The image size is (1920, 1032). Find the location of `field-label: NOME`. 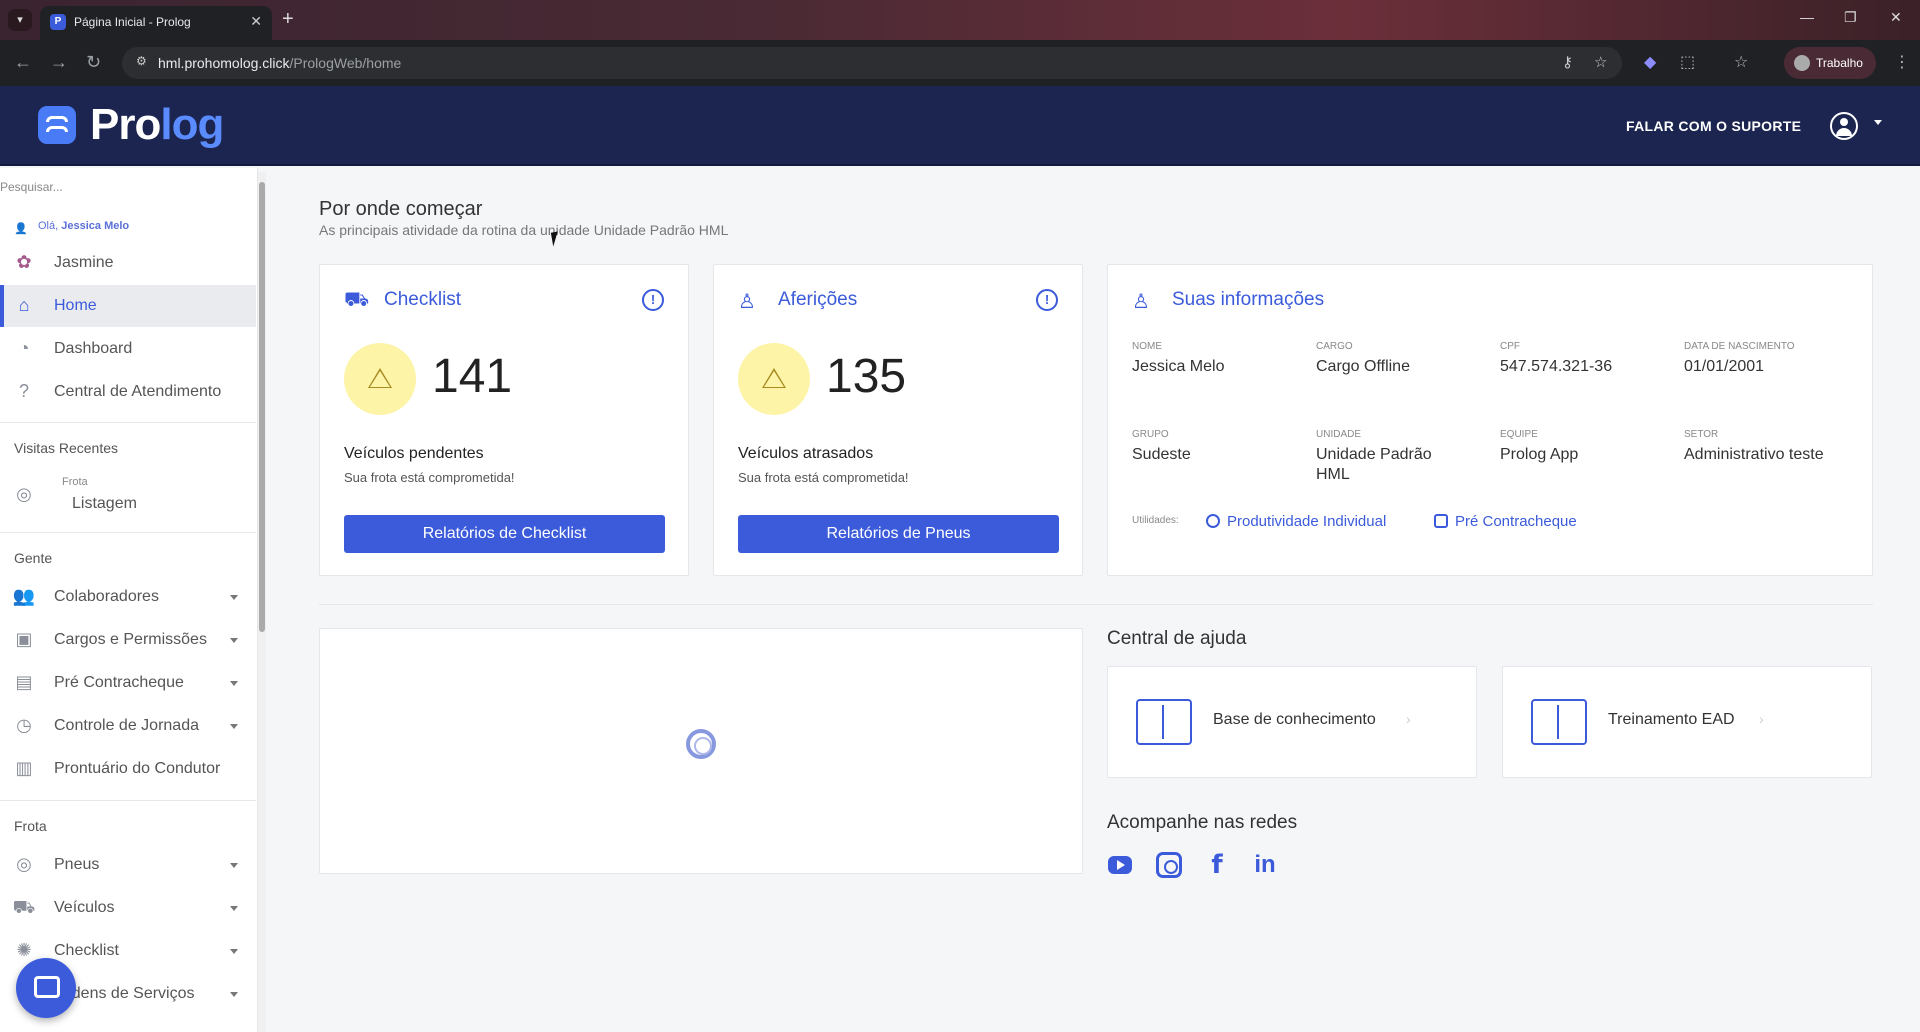

field-label: NOME is located at coordinates (1147, 346).